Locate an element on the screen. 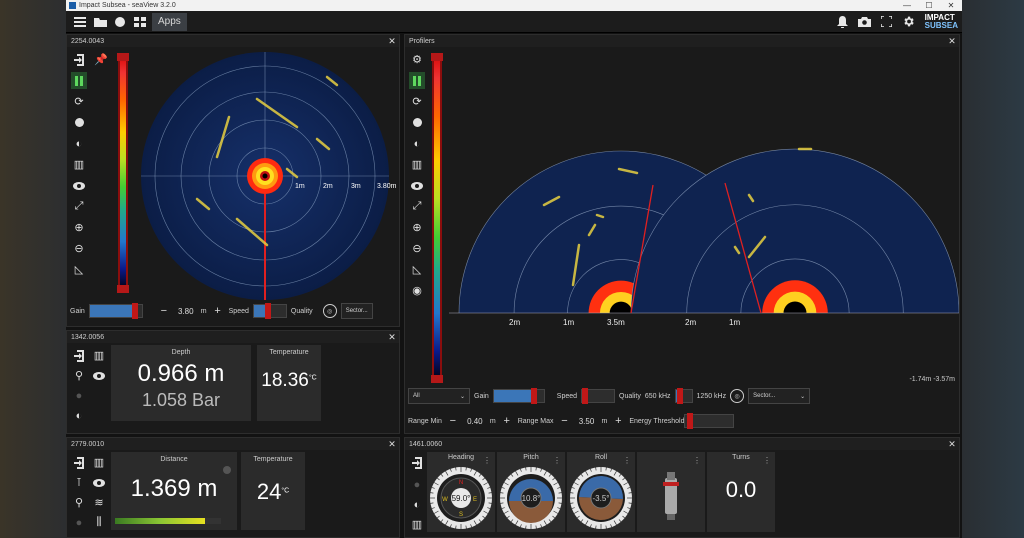 Image resolution: width=1024 pixels, height=538 pixels. range-min-label: Range Min is located at coordinates (425, 421).